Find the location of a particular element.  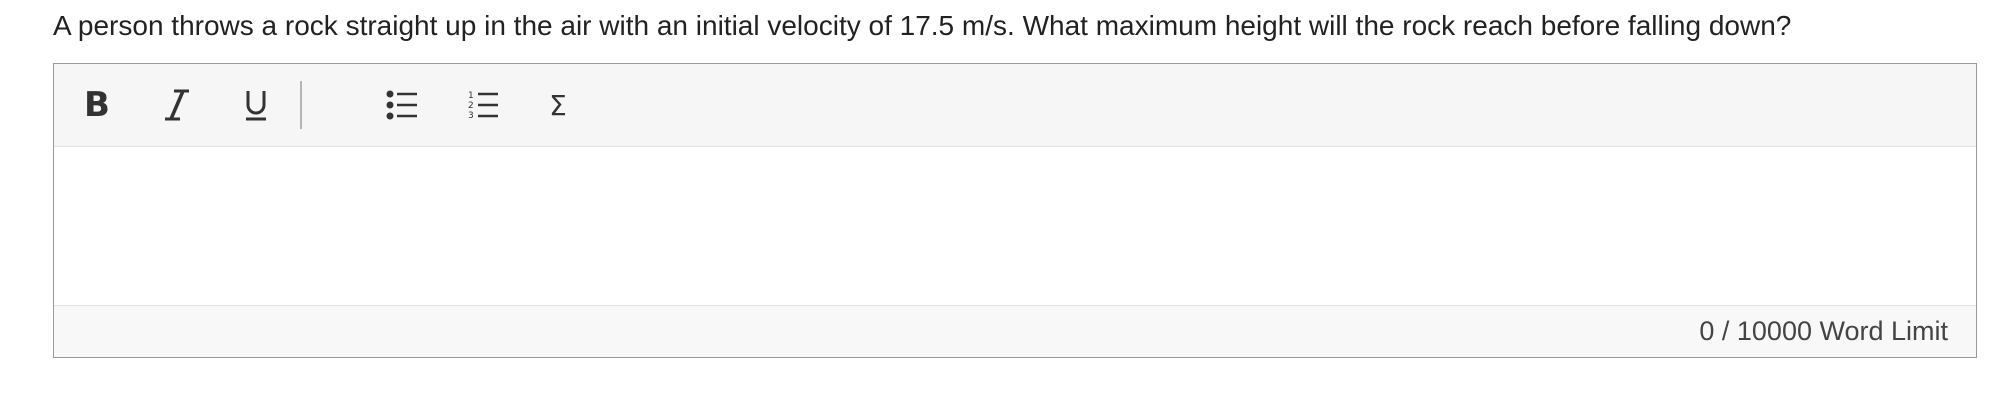

equation-button: Σ is located at coordinates (558, 105).